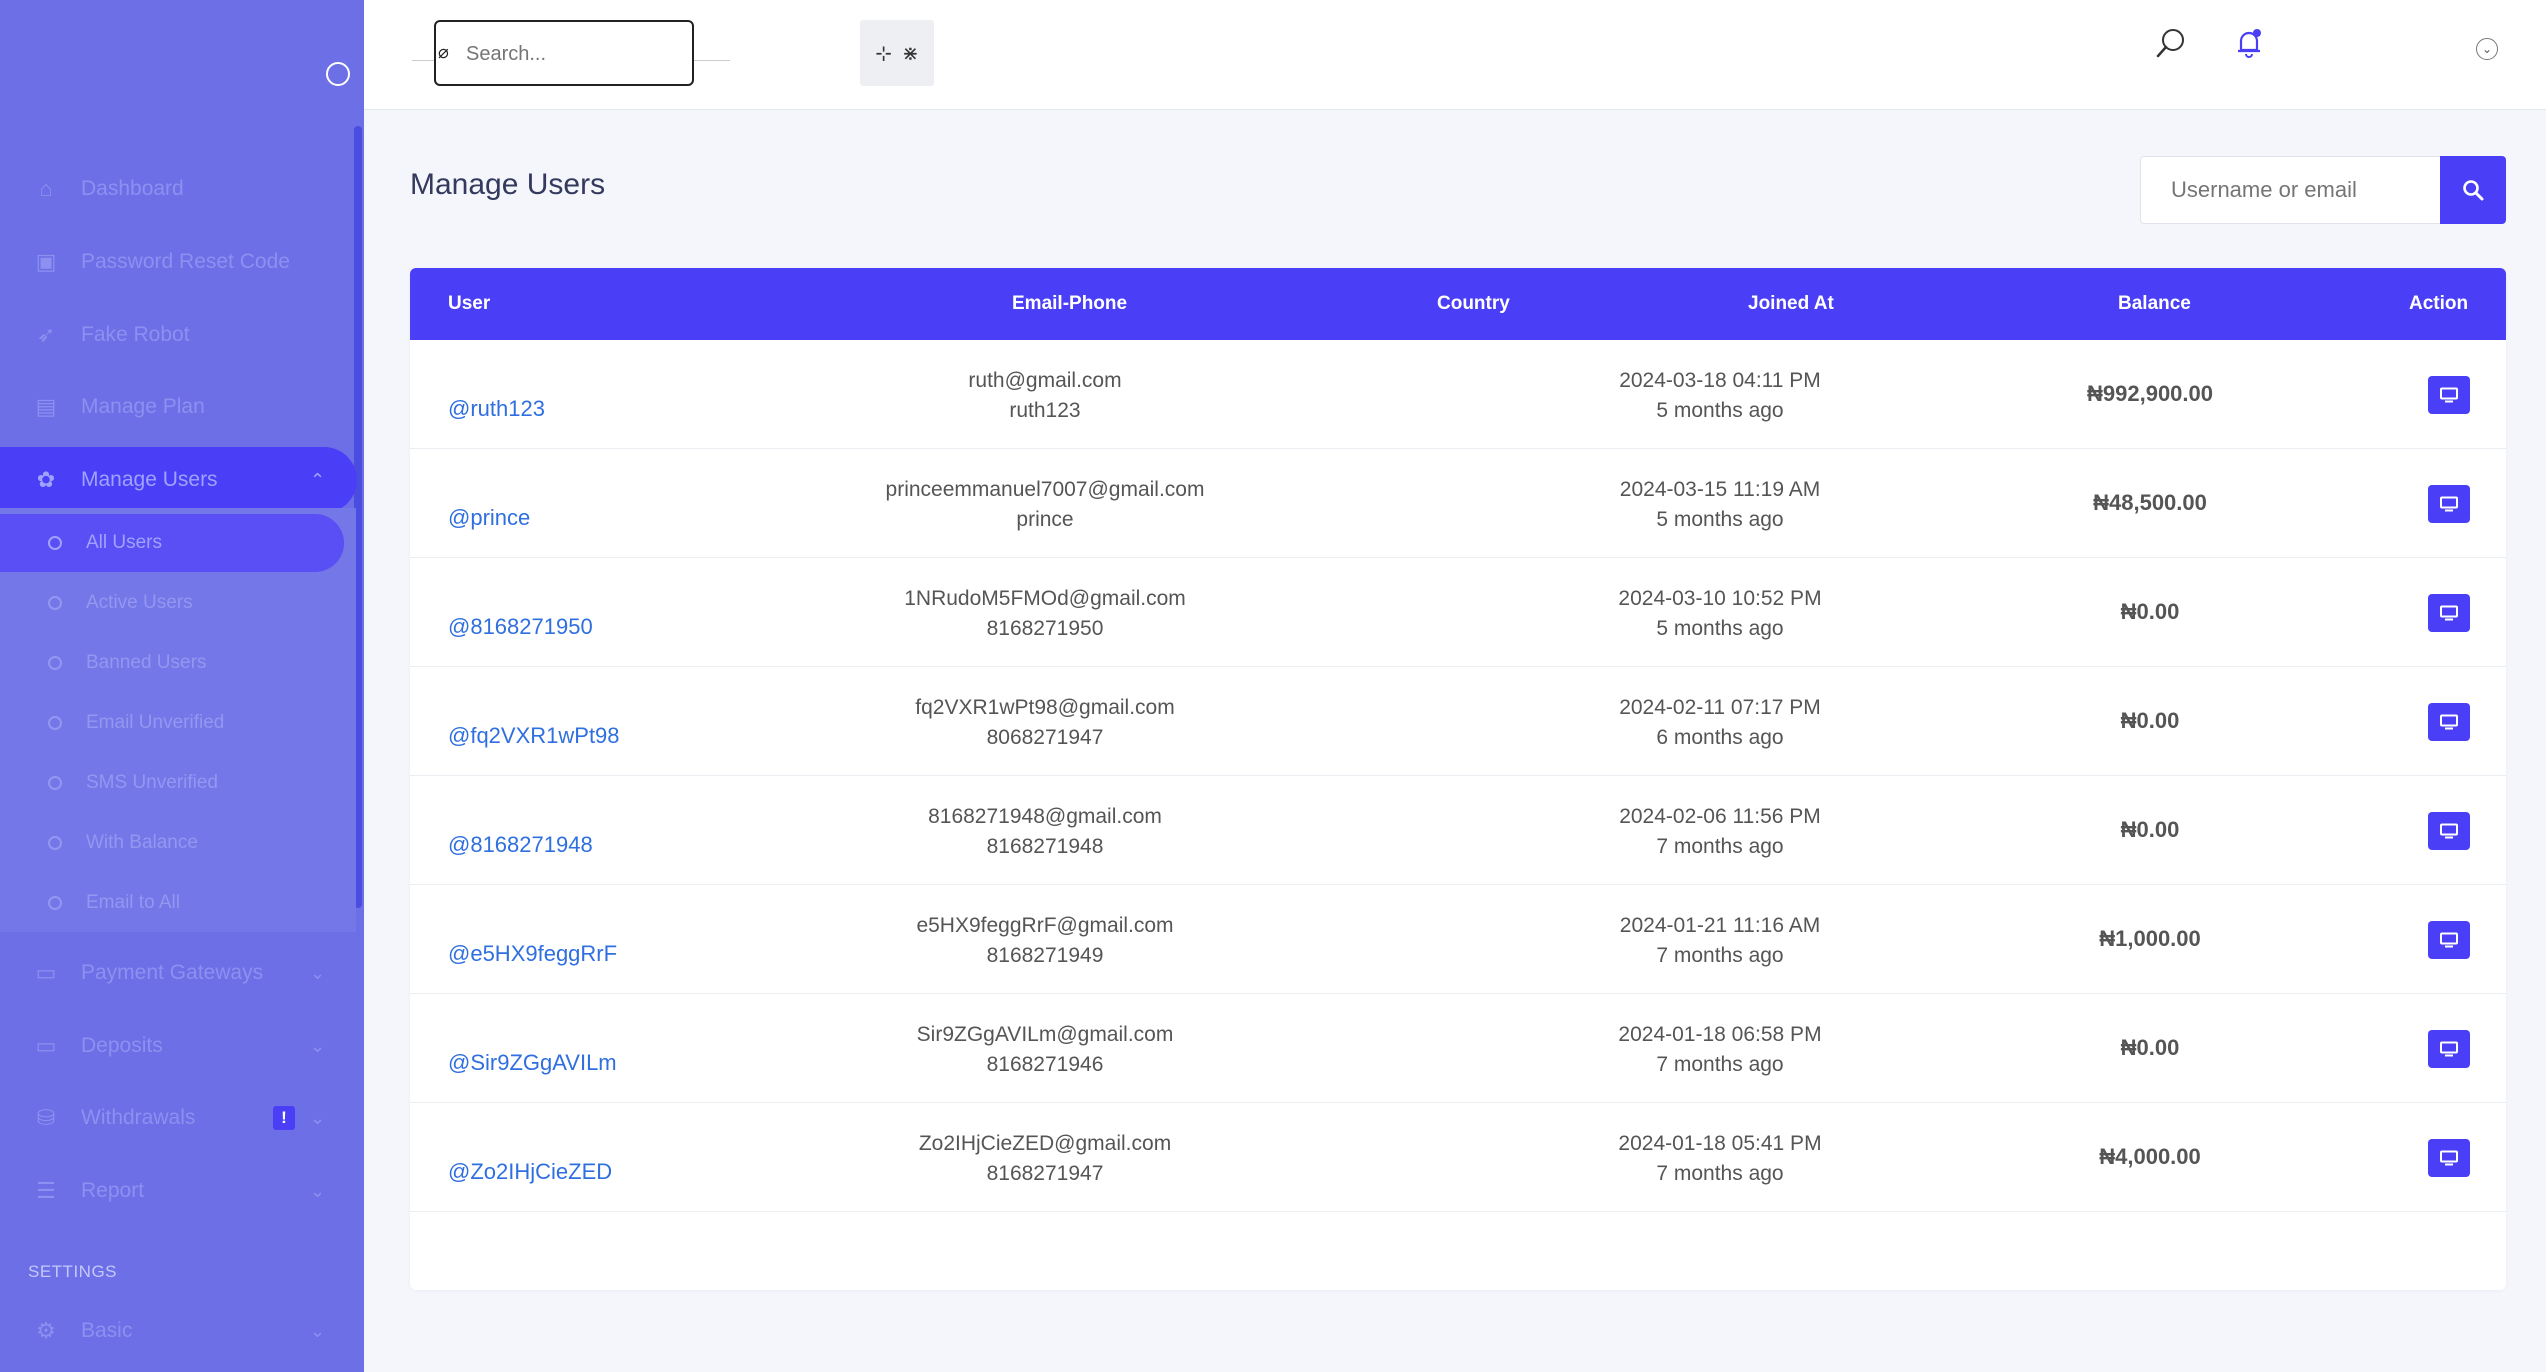 The width and height of the screenshot is (2546, 1372). What do you see at coordinates (1720, 396) in the screenshot?
I see `joined-at-cell: 2024-03-18 04:11 PM 5 months ago` at bounding box center [1720, 396].